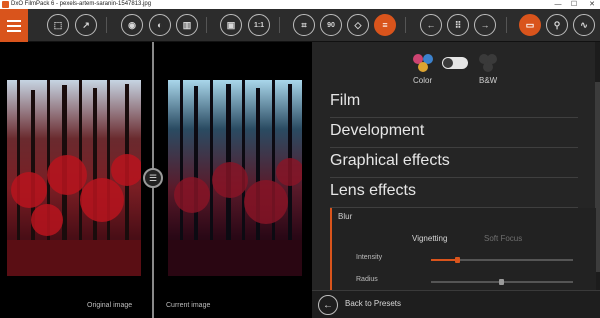  I want to click on tab-vignetting: Vignetting, so click(429, 238).